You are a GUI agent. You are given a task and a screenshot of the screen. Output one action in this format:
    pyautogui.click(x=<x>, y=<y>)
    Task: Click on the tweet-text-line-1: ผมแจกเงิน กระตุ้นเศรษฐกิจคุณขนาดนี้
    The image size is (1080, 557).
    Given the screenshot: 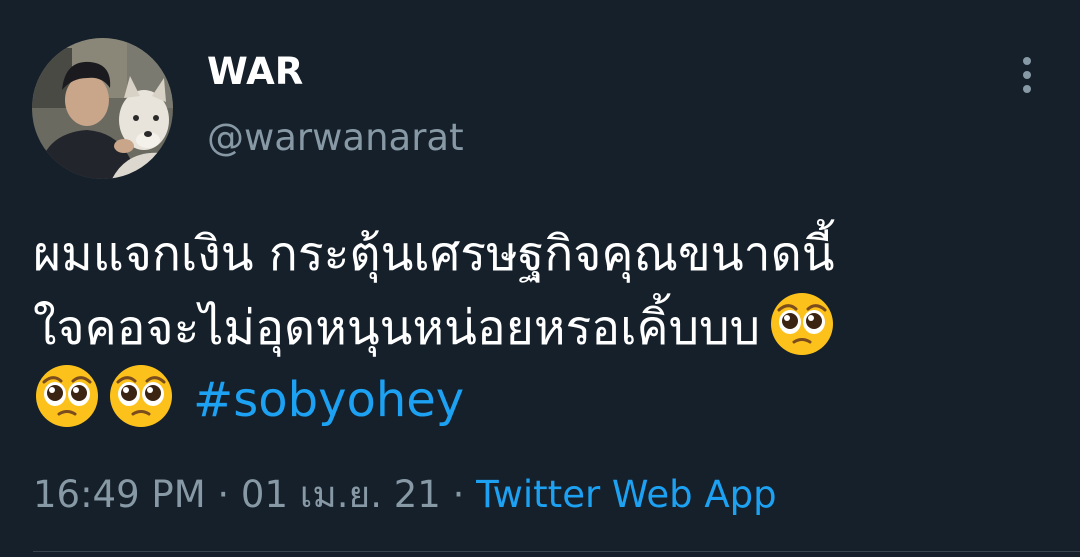 What is the action you would take?
    pyautogui.click(x=434, y=254)
    